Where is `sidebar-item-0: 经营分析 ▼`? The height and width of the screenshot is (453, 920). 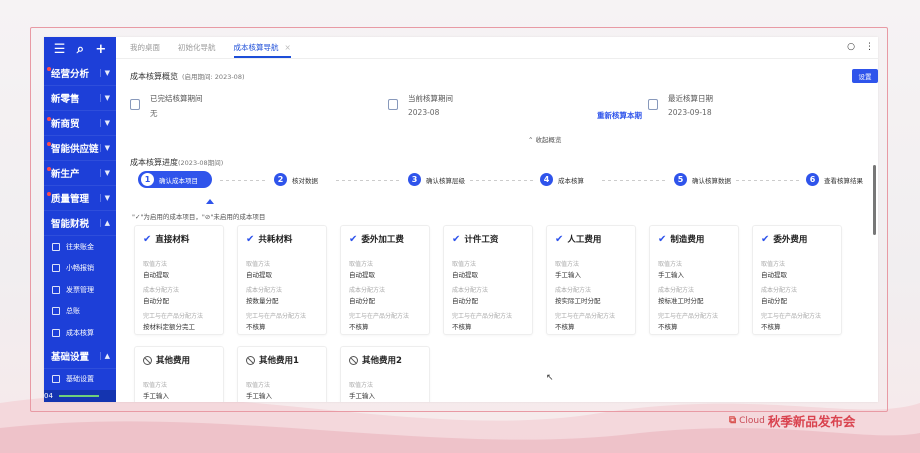
sidebar-item-0: 经营分析 ▼ is located at coordinates (80, 73).